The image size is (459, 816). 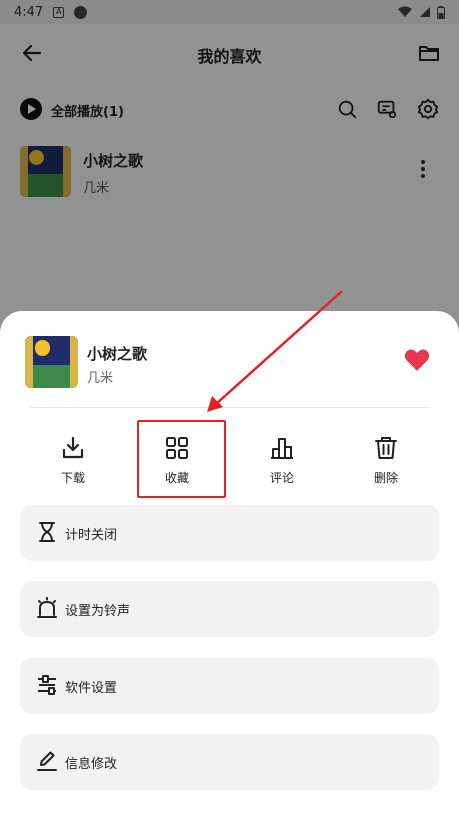 What do you see at coordinates (181, 459) in the screenshot?
I see `annotation-highlight-box` at bounding box center [181, 459].